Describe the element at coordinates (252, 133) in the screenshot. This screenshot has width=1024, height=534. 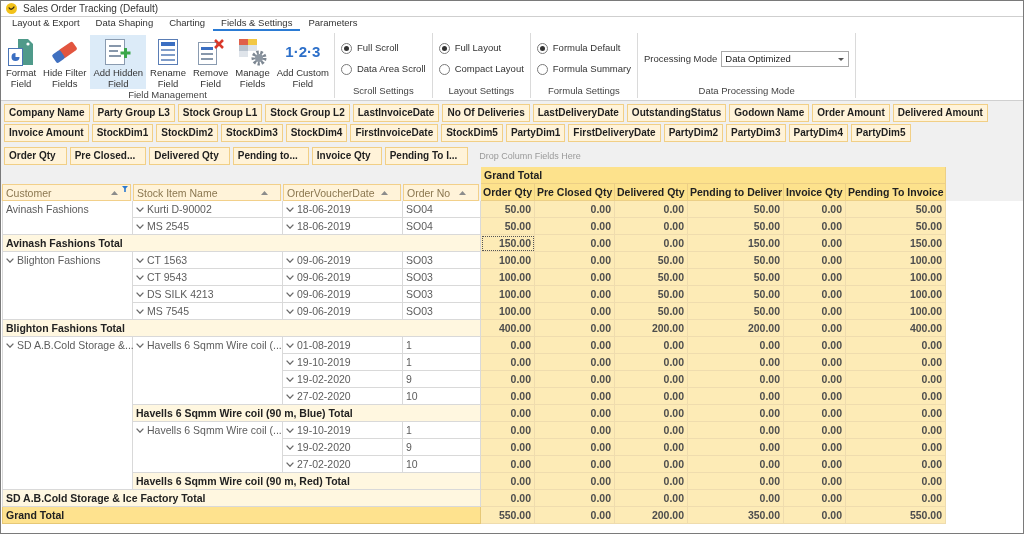
I see `field-chip: StockDim3` at that location.